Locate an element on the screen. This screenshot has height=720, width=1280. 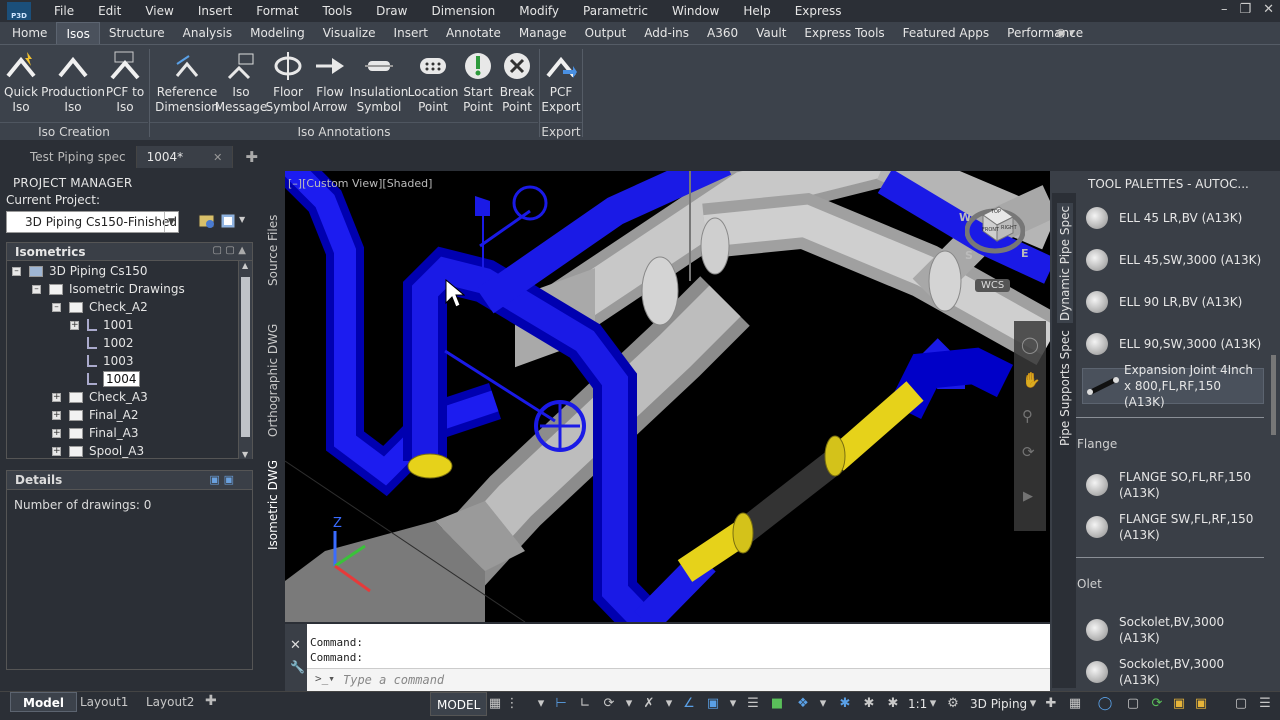
details-buttons-icon: ▣ ▣ is located at coordinates (221, 479).